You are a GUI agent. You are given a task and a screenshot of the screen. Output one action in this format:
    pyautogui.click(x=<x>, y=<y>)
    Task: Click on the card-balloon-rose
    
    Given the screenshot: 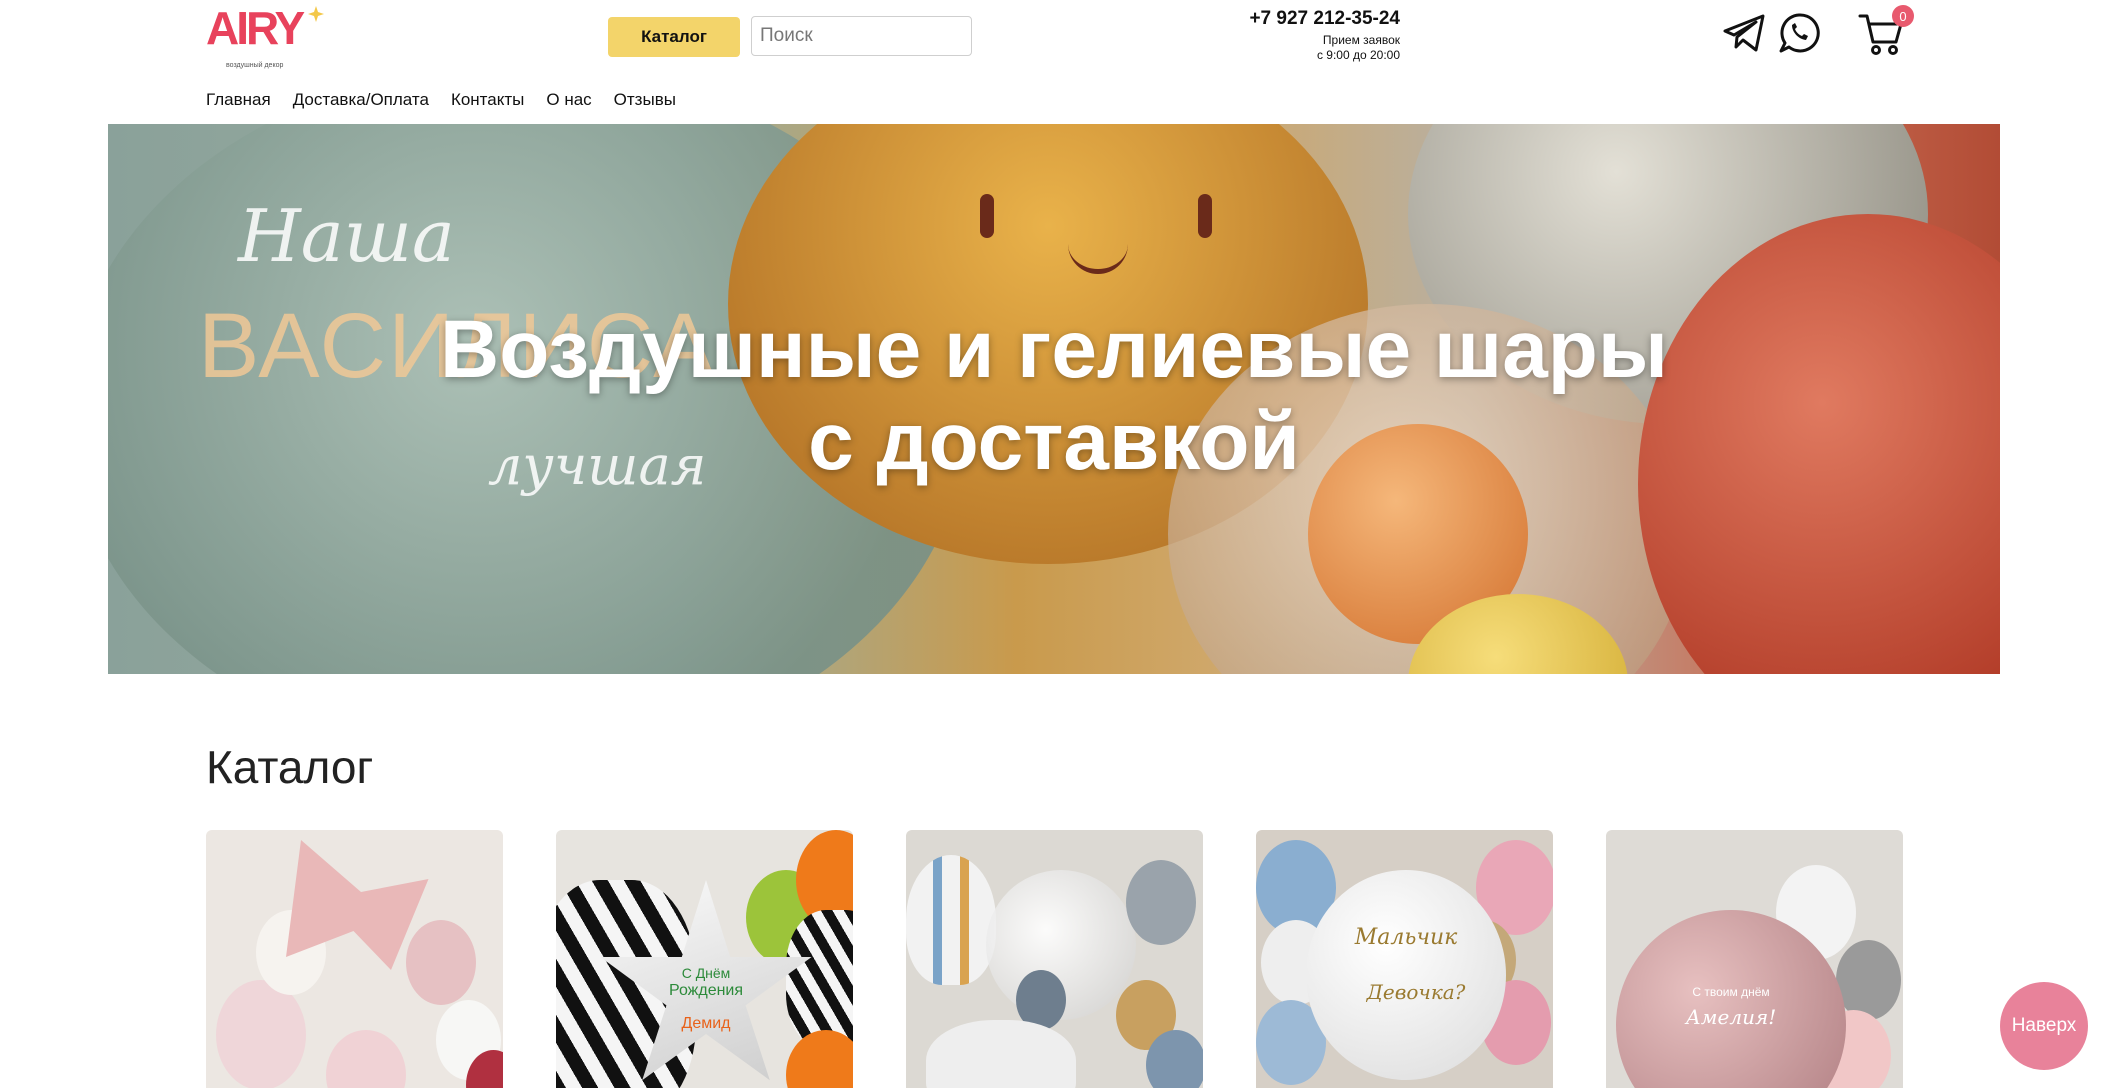 What is the action you would take?
    pyautogui.click(x=441, y=962)
    